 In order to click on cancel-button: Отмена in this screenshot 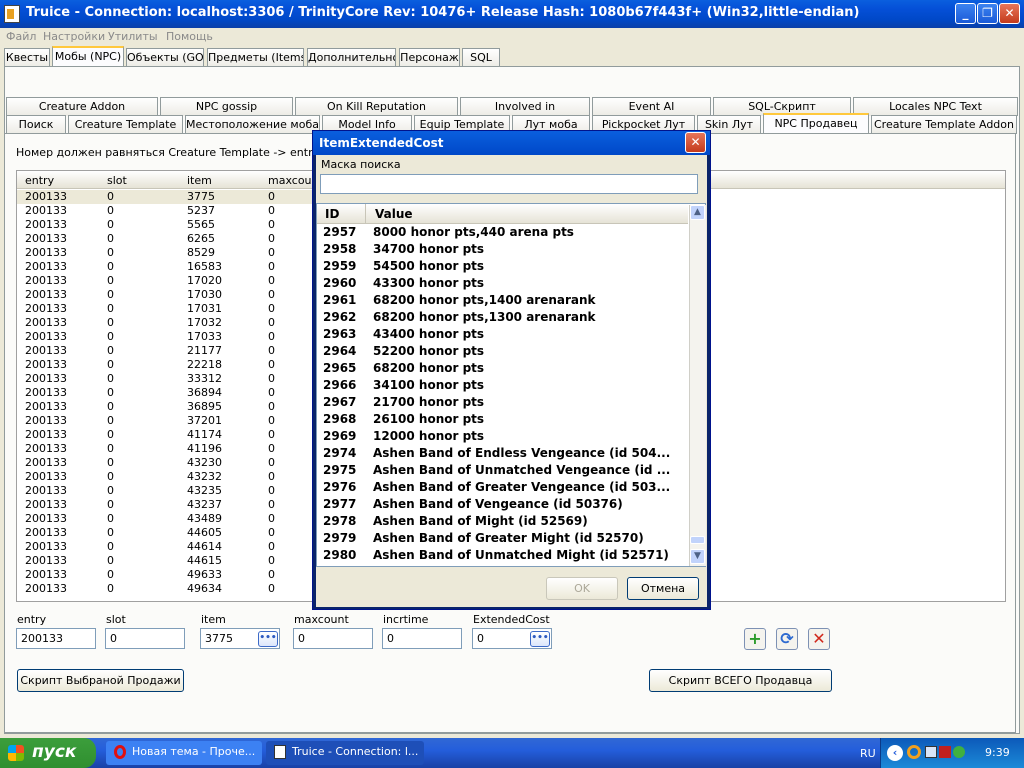, I will do `click(663, 588)`.